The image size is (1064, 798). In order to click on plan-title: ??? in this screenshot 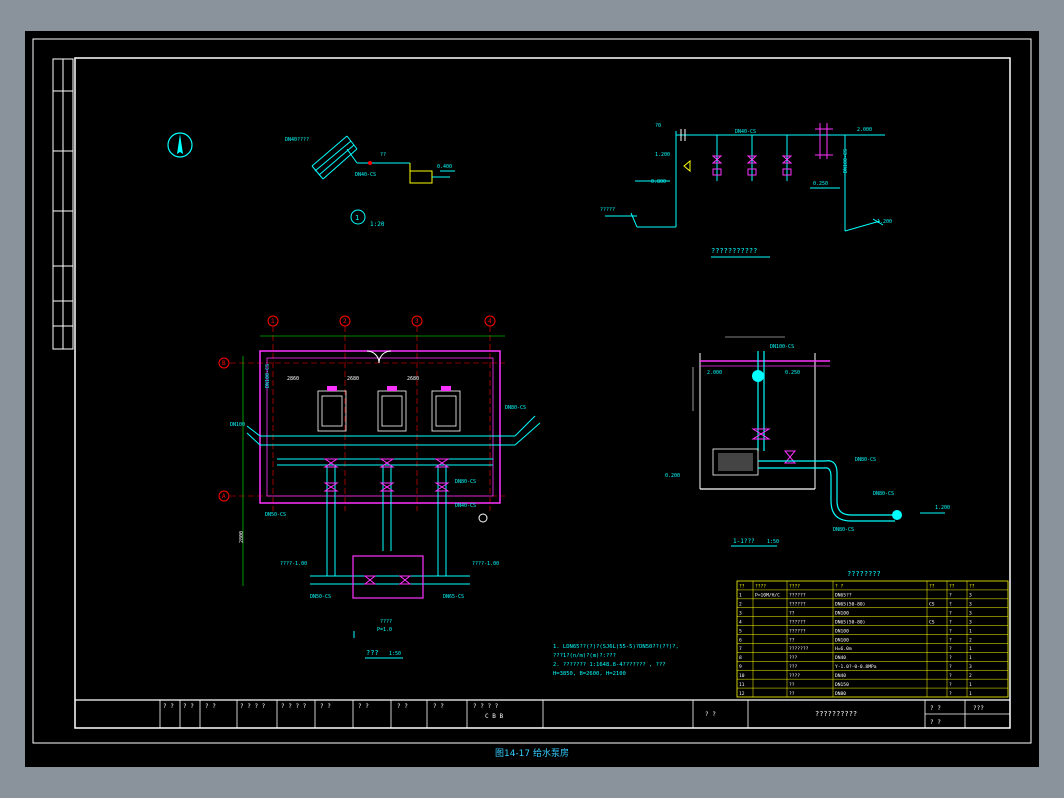, I will do `click(372, 653)`.